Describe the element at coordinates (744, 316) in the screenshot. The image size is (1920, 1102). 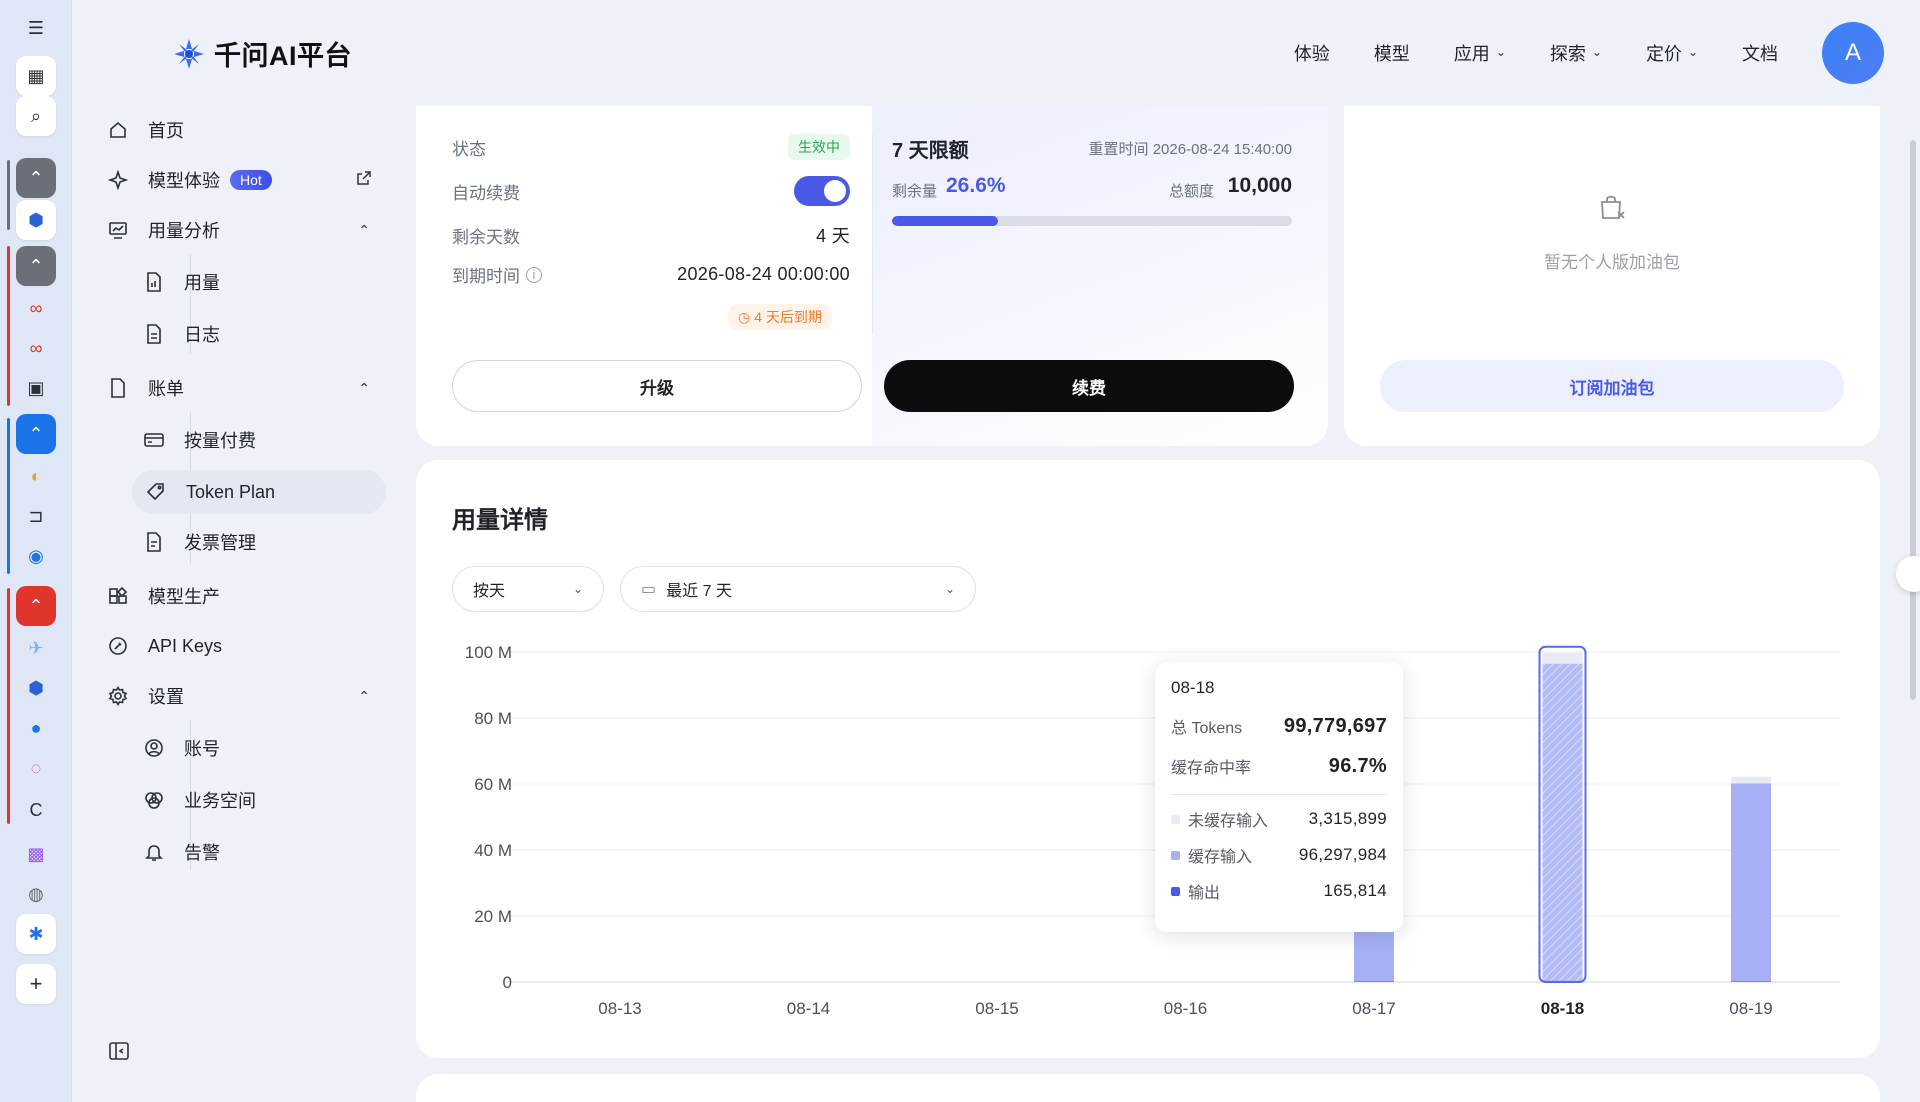
I see `clock-icon: ◷` at that location.